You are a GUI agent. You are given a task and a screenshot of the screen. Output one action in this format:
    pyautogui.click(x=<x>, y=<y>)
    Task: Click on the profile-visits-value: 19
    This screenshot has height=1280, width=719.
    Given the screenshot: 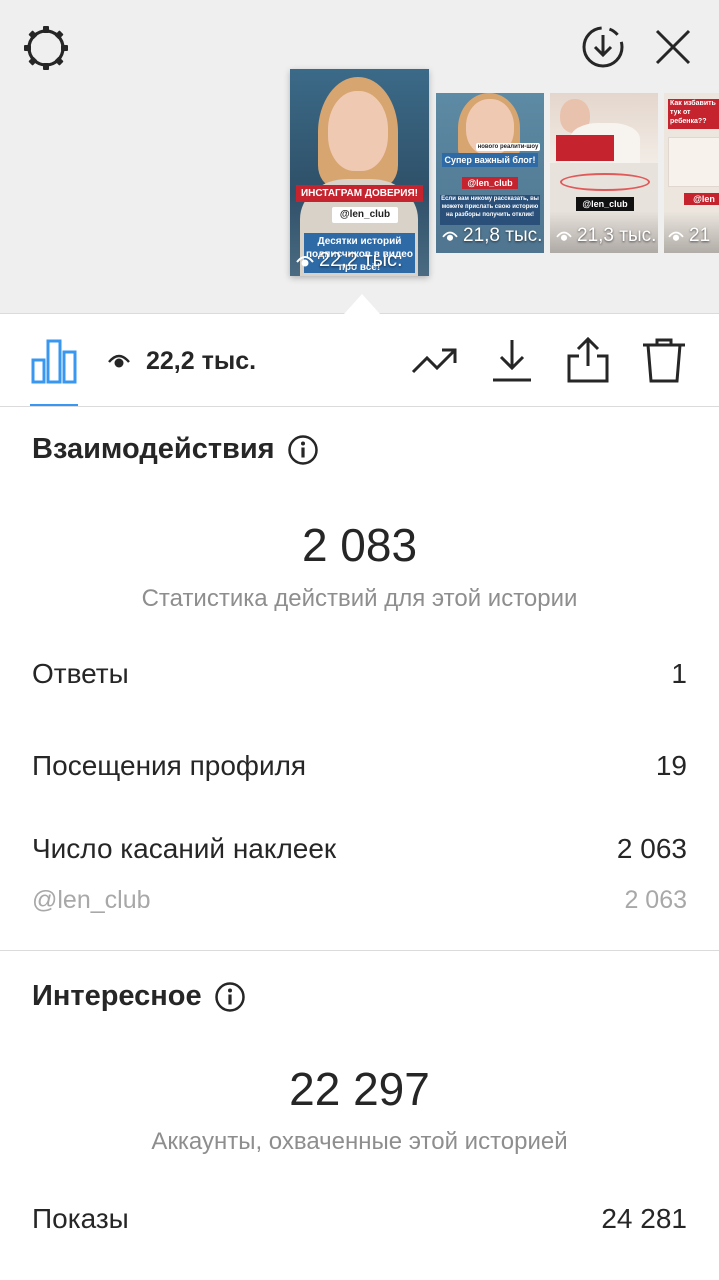 What is the action you would take?
    pyautogui.click(x=671, y=765)
    